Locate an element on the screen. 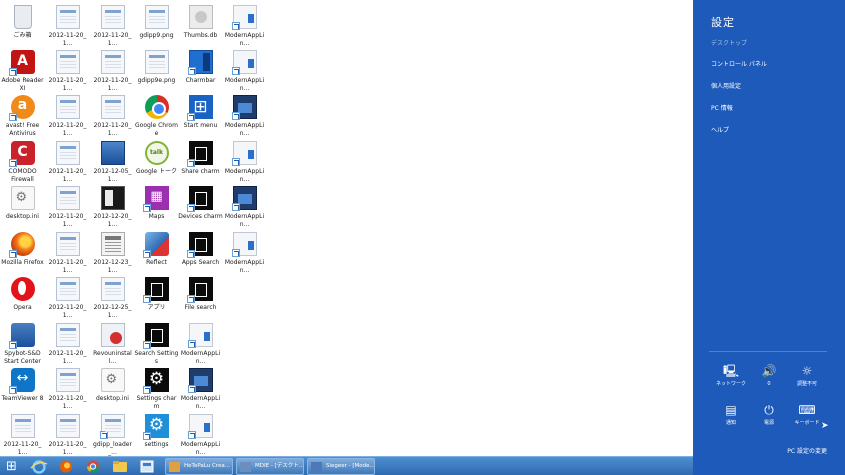  notifications-button: ▤ 通知 is located at coordinates (731, 415).